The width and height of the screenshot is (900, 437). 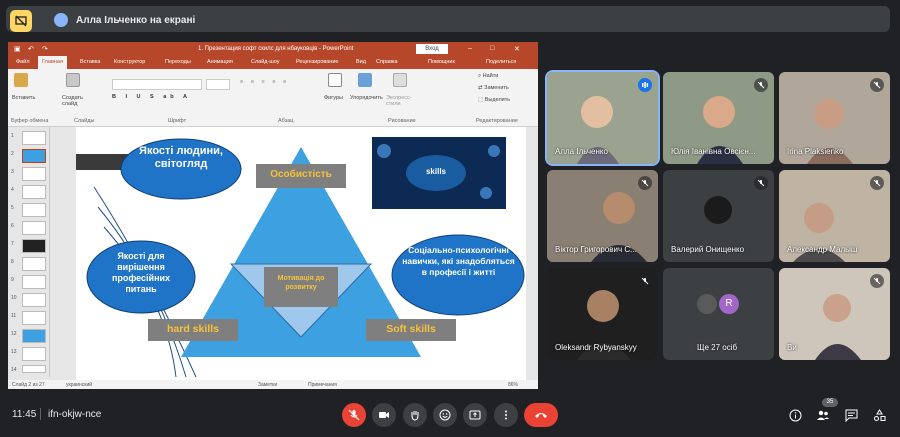 What do you see at coordinates (280, 90) in the screenshot?
I see `paragraph-controls: ≡ ≡ ≡ ≡ ≡` at bounding box center [280, 90].